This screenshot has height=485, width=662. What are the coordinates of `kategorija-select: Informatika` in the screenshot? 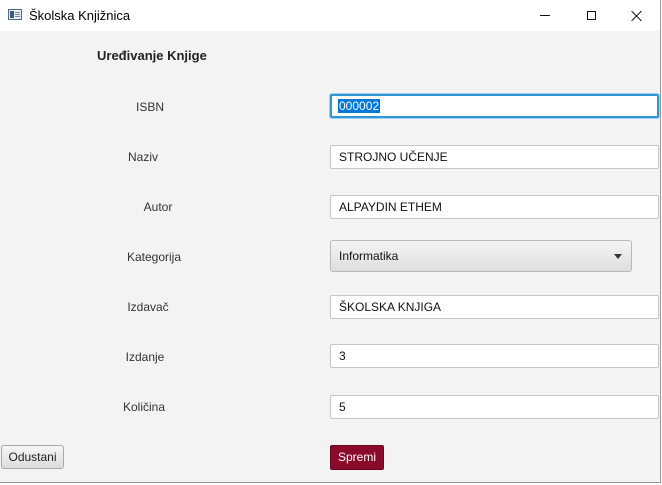 It's located at (481, 256).